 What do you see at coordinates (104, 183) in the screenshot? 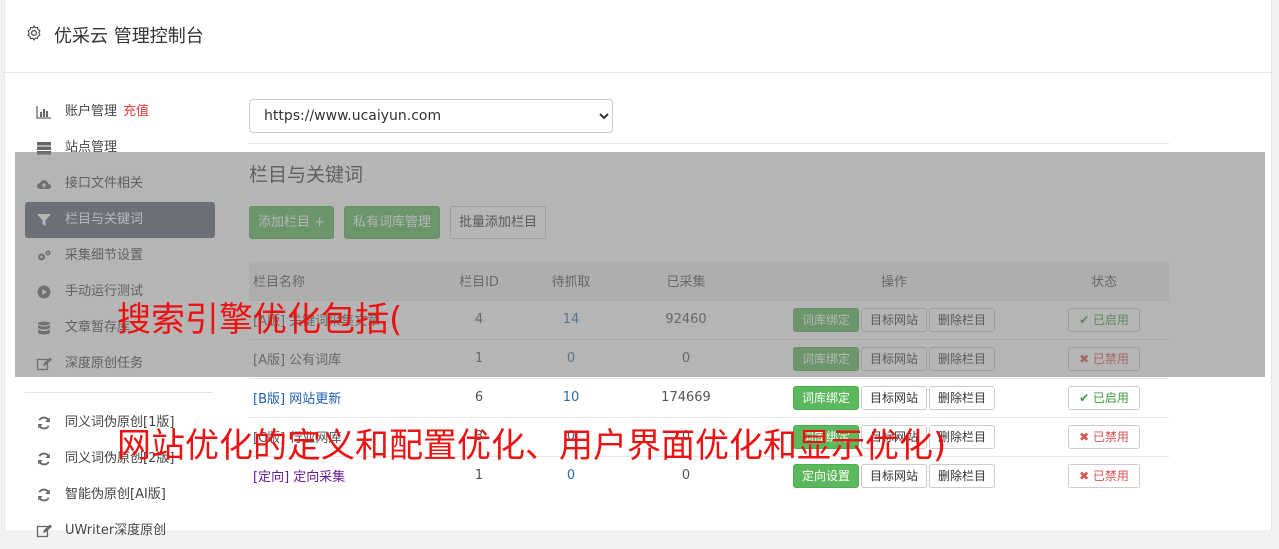
I see `sidebar-item-label: 接口文件相关` at bounding box center [104, 183].